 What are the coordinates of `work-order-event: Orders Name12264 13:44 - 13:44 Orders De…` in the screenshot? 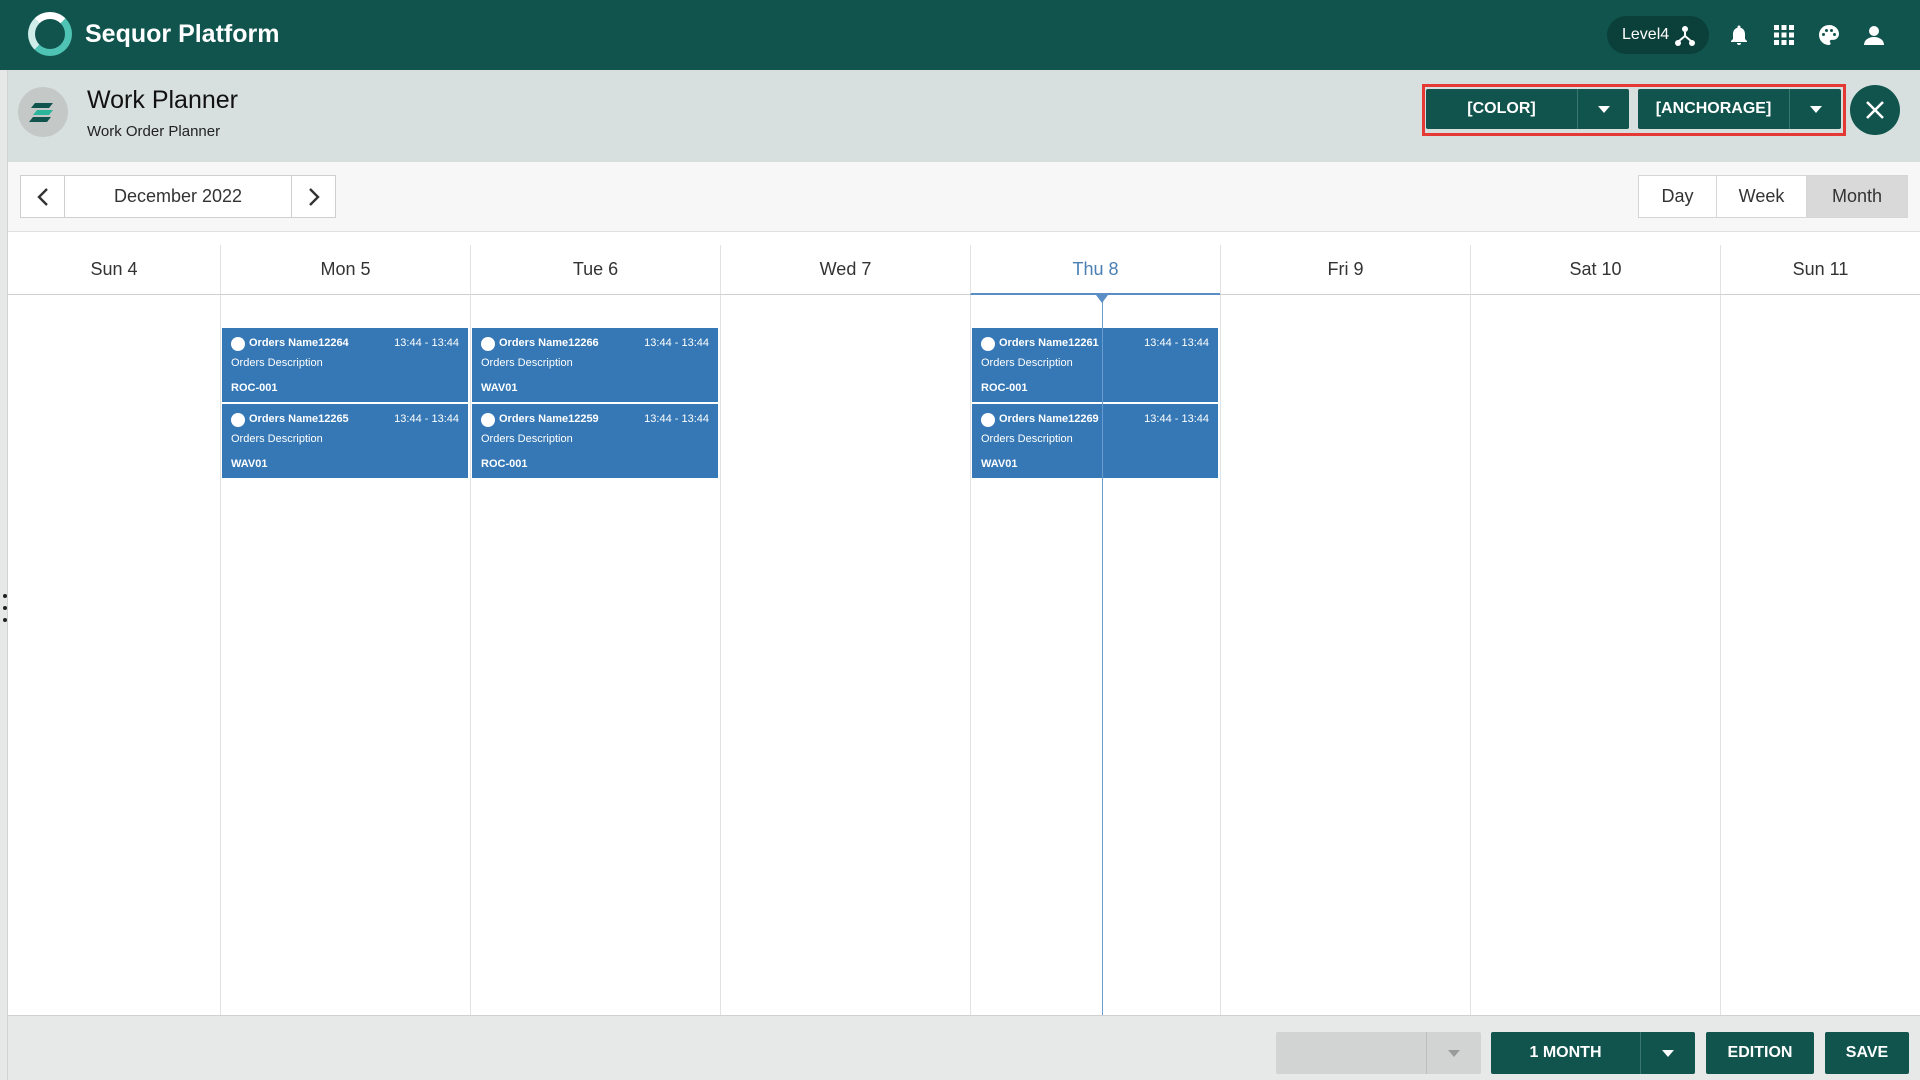 It's located at (345, 365).